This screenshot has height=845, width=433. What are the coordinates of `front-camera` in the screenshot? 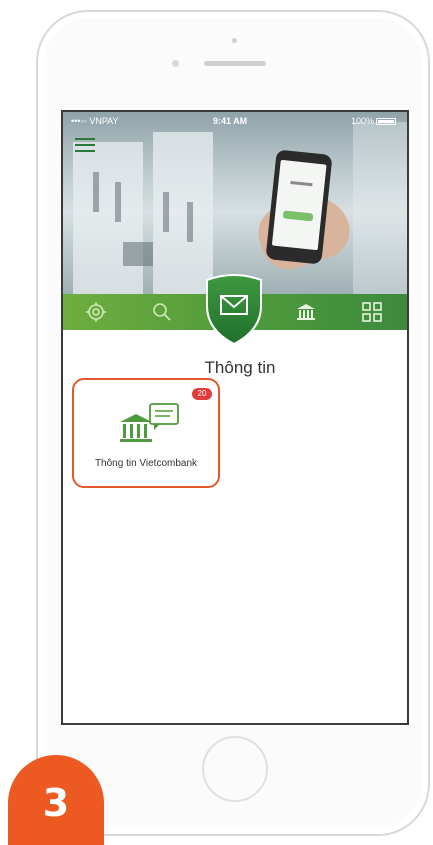 It's located at (175, 63).